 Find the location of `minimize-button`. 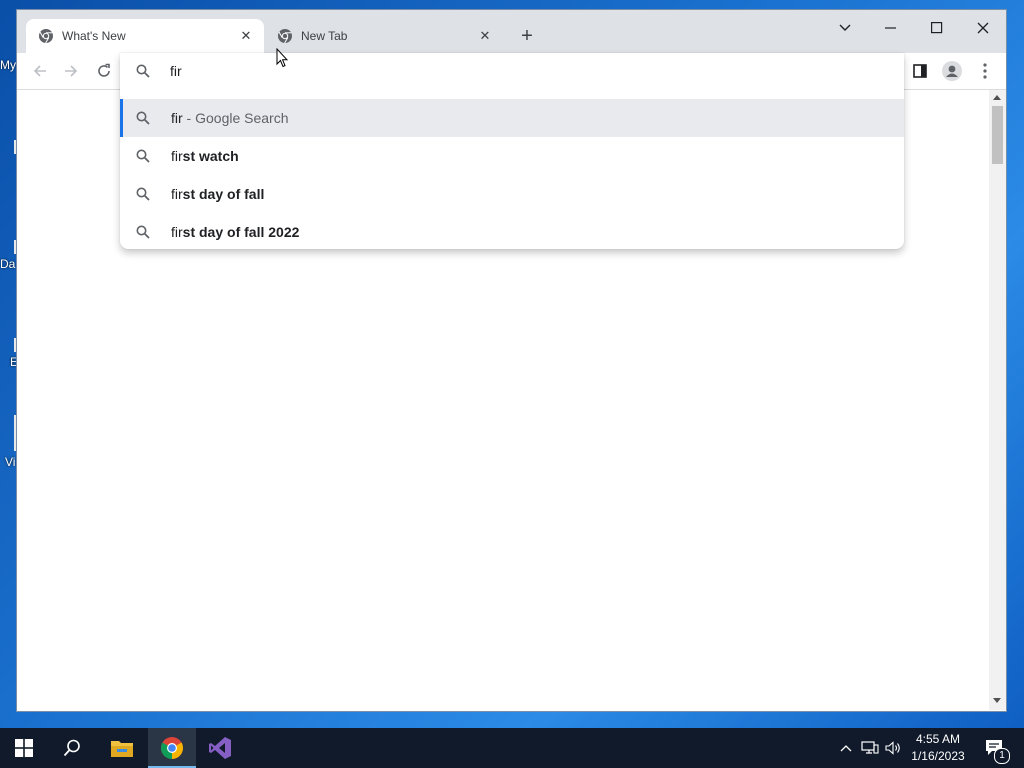

minimize-button is located at coordinates (891, 28).